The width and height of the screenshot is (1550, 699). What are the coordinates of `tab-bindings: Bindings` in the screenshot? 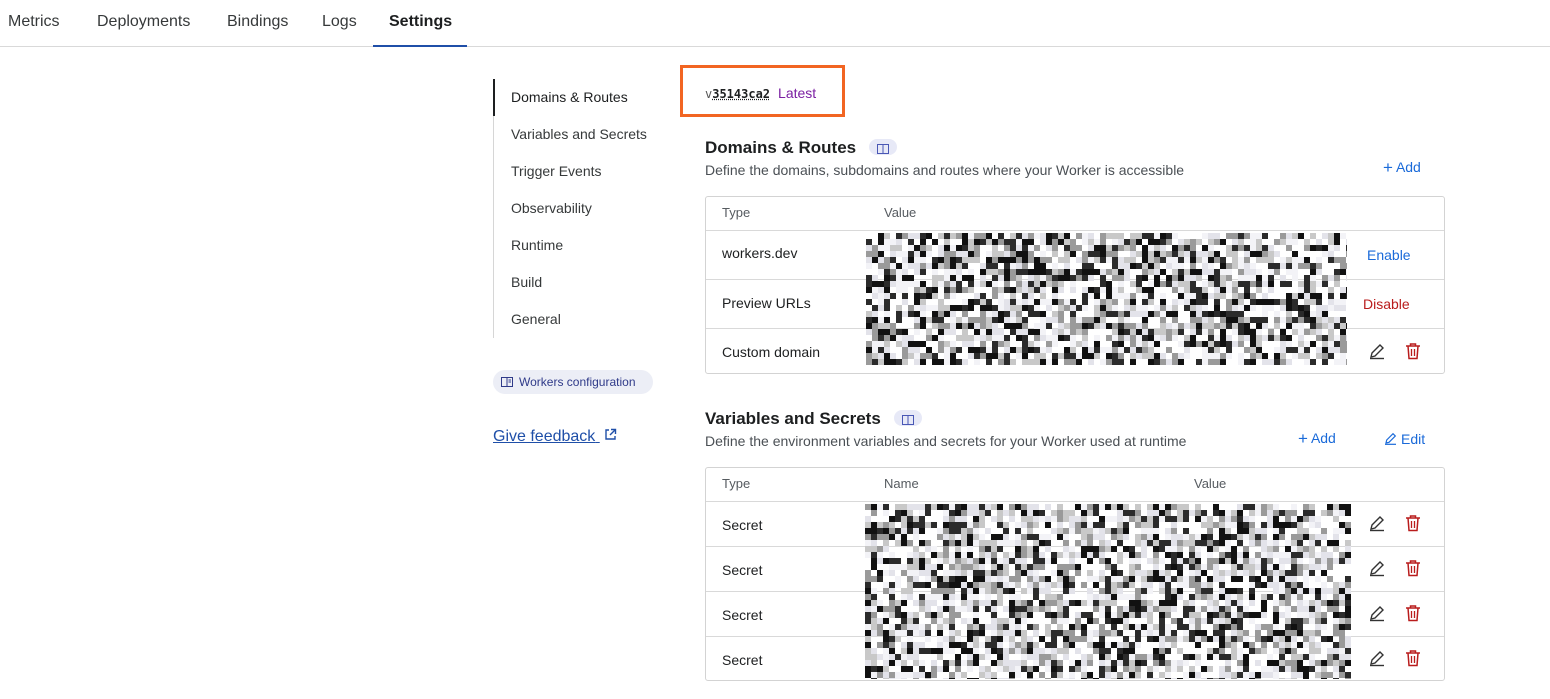 It's located at (257, 23).